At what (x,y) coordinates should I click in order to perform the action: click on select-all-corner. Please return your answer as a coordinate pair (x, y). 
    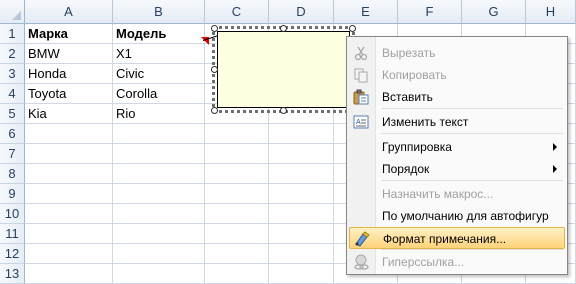
    Looking at the image, I should click on (12, 12).